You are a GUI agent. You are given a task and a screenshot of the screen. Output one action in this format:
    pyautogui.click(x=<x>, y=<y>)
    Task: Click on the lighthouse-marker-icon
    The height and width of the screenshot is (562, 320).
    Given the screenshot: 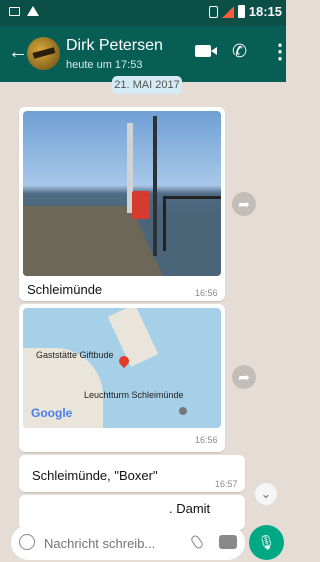 What is the action you would take?
    pyautogui.click(x=183, y=411)
    